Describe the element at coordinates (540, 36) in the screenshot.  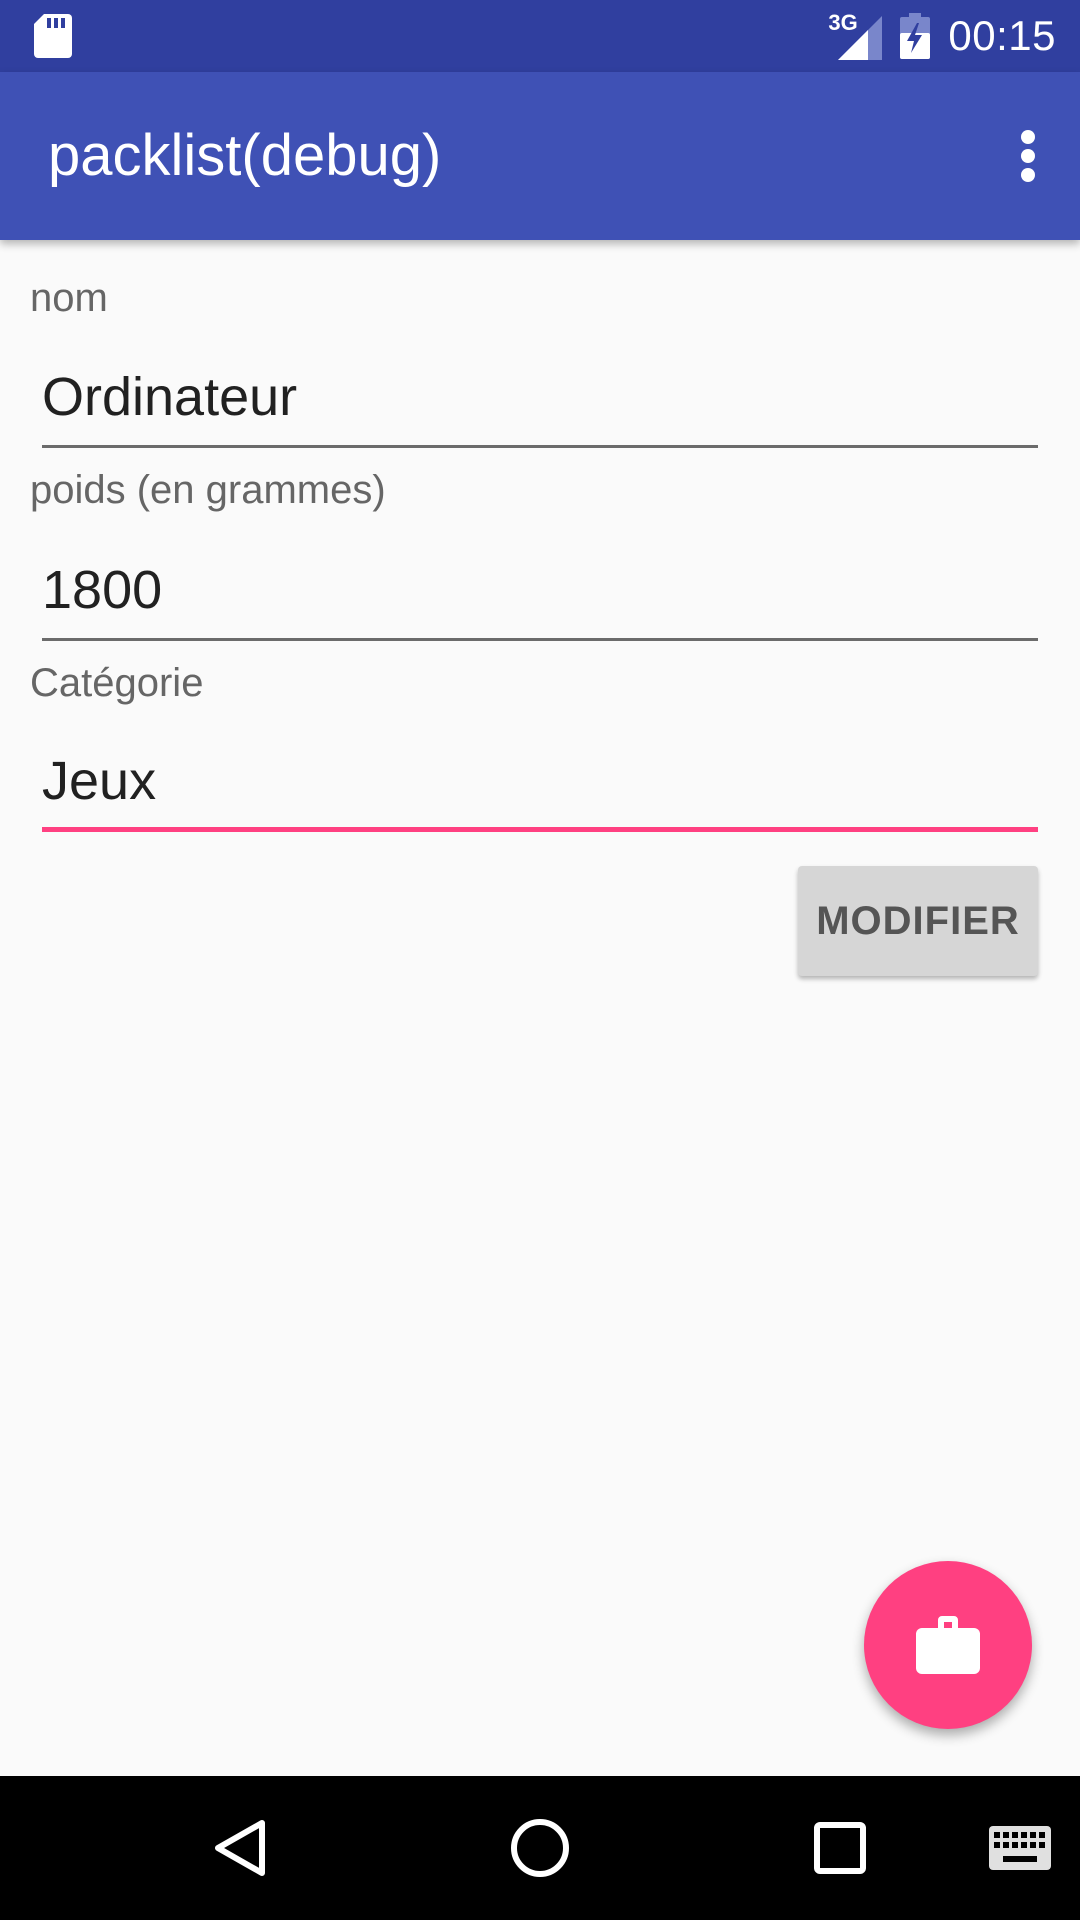
I see `status-bar: 3G 00:15` at that location.